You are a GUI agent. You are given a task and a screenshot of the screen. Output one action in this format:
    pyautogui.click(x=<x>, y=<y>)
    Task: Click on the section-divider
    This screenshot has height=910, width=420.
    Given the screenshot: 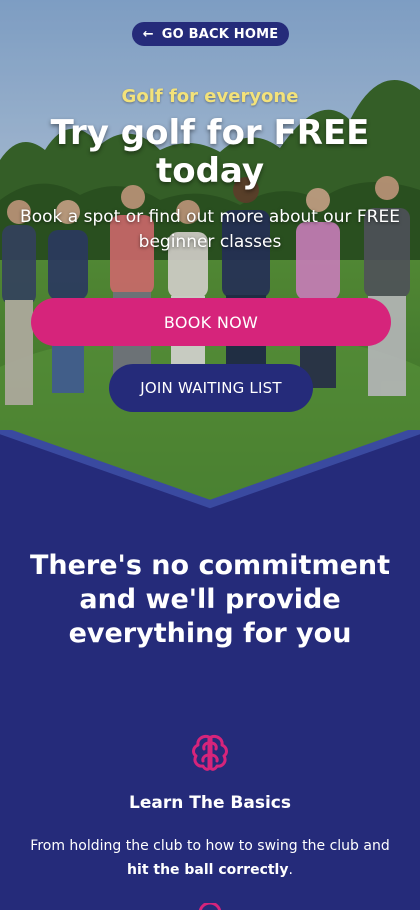 What is the action you would take?
    pyautogui.click(x=210, y=475)
    